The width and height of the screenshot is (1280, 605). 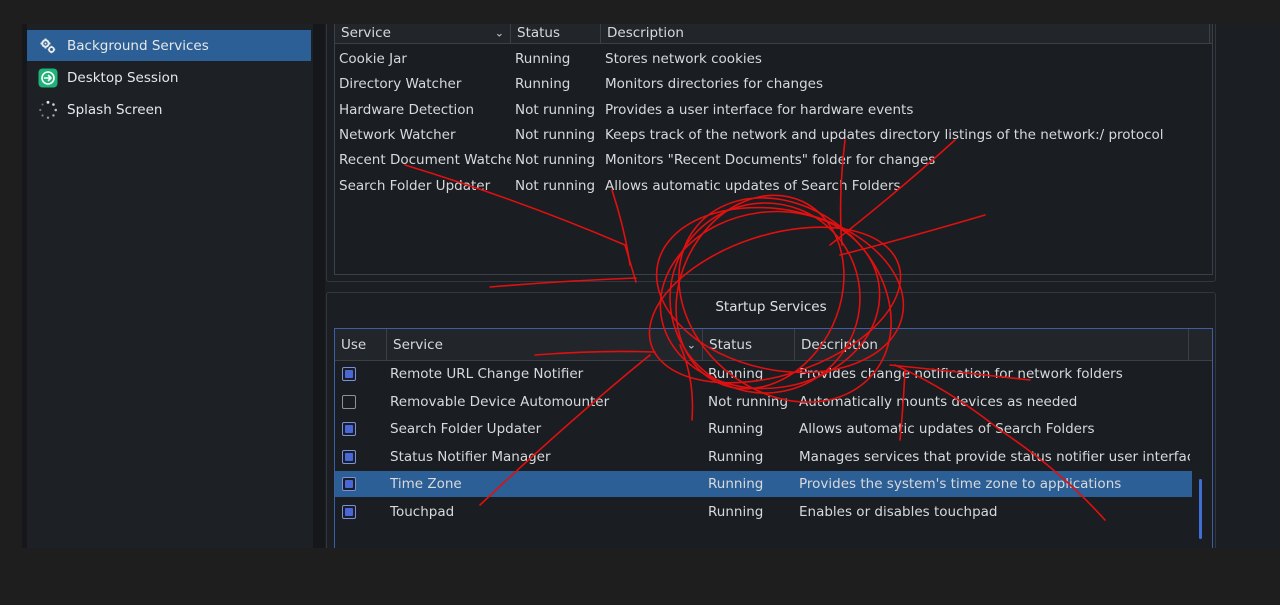 What do you see at coordinates (1200, 509) in the screenshot?
I see `scrollbar-thumb` at bounding box center [1200, 509].